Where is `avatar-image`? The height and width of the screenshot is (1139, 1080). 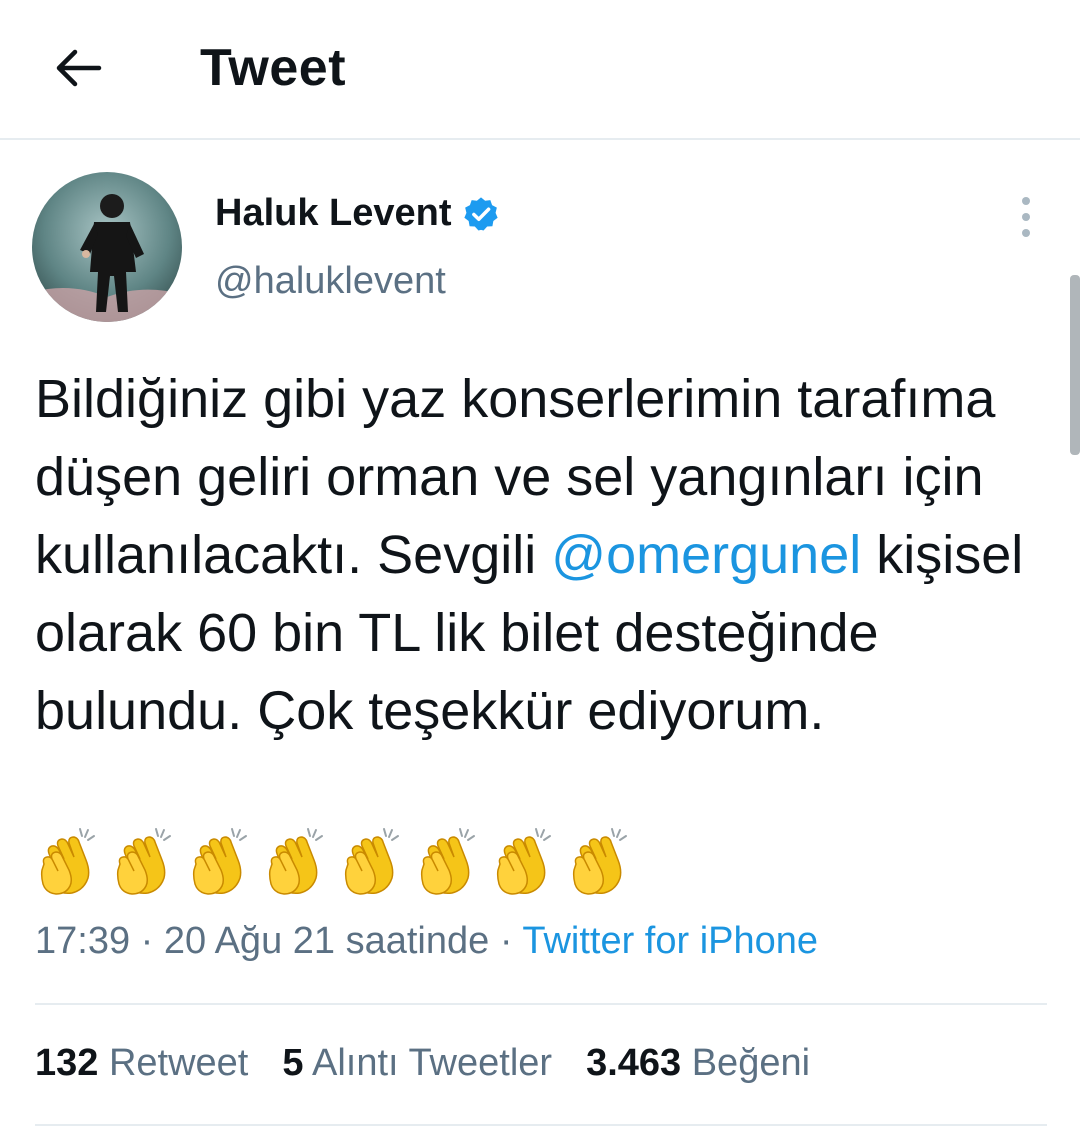
avatar-image is located at coordinates (107, 247).